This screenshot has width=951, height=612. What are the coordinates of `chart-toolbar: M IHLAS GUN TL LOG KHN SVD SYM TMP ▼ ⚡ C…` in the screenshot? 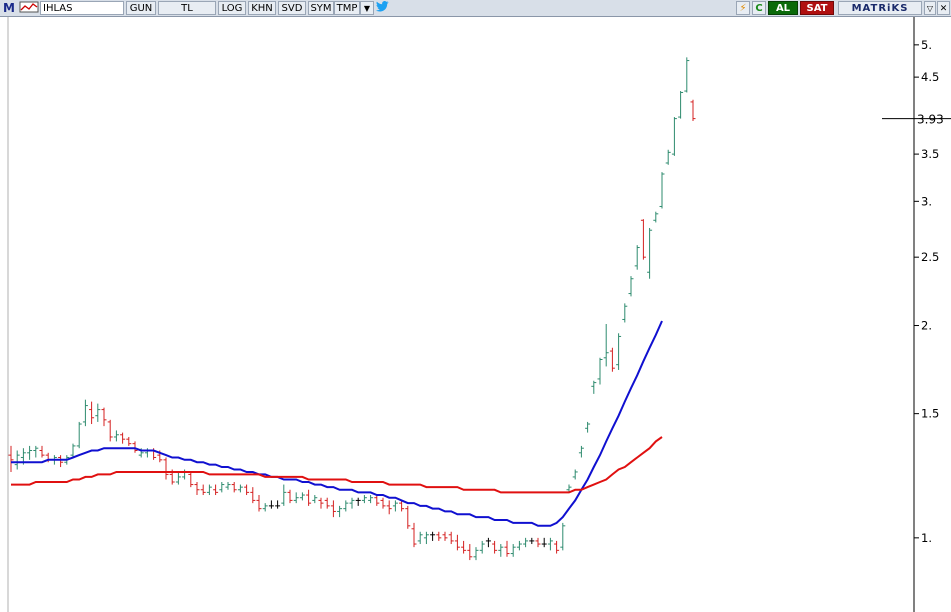 It's located at (475, 8).